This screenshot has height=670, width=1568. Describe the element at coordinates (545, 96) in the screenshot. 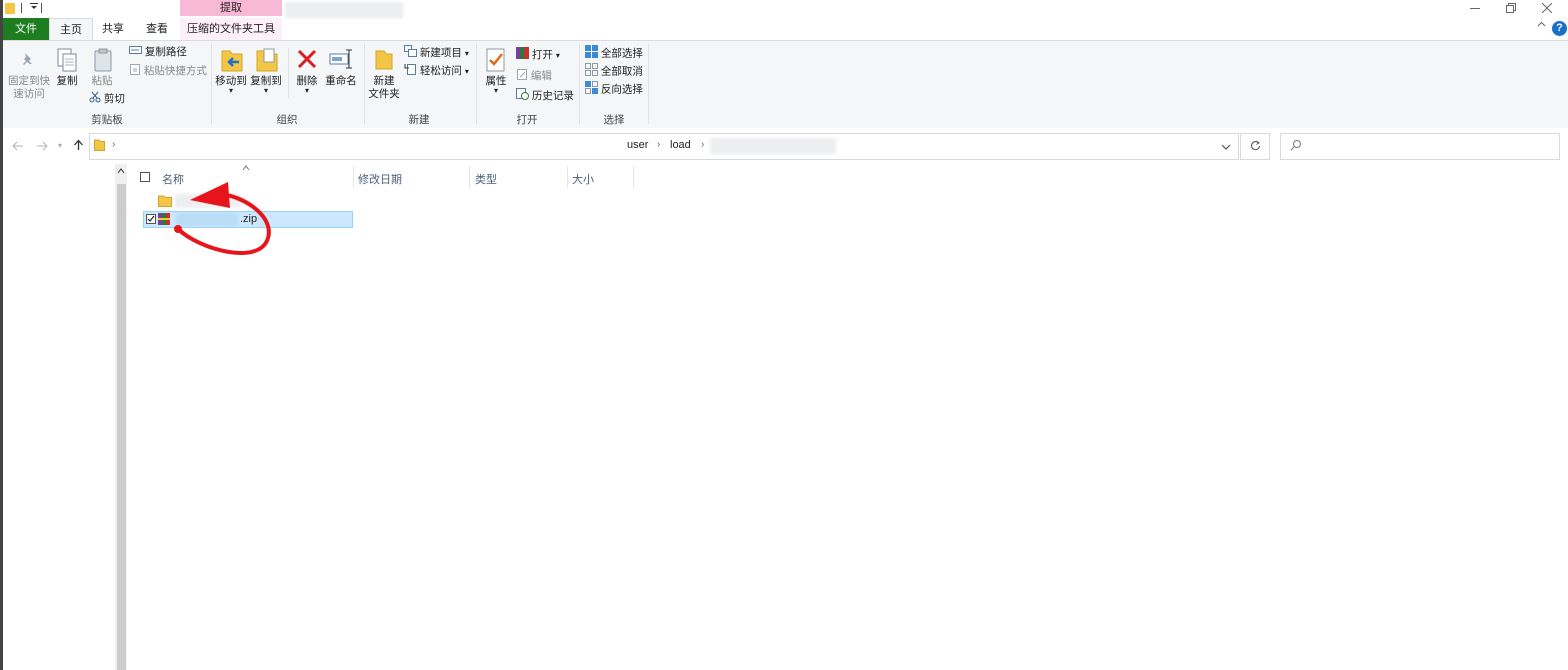

I see `history-button: 历史记录` at that location.